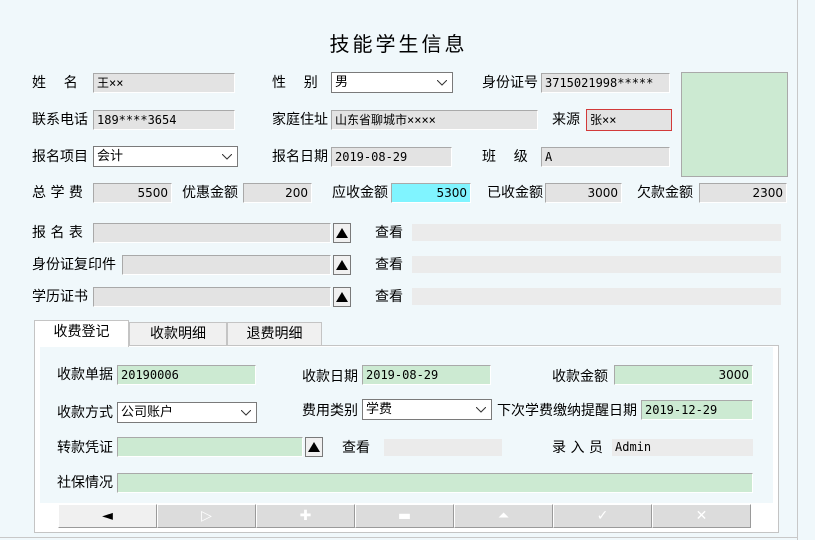 The width and height of the screenshot is (815, 540). I want to click on attachment-field-id-copy, so click(226, 265).